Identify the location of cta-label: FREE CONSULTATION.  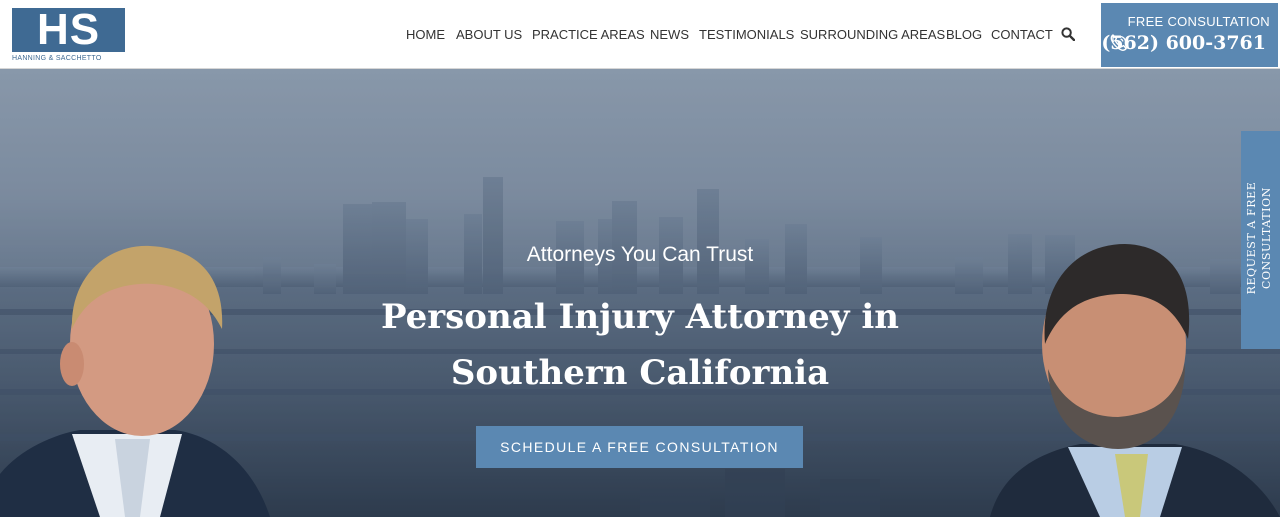
(1198, 21).